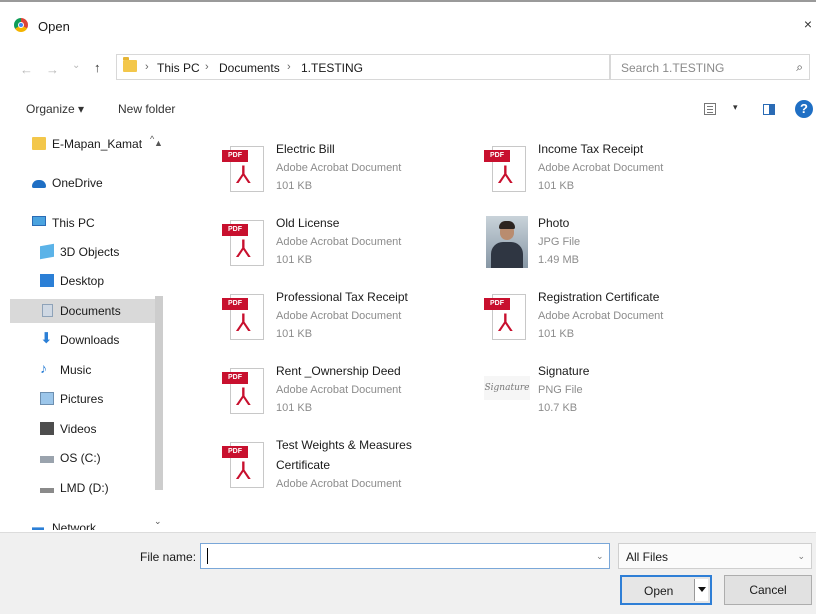 This screenshot has width=816, height=614. Describe the element at coordinates (344, 445) in the screenshot. I see `file-name: Test Weights & Measures` at that location.